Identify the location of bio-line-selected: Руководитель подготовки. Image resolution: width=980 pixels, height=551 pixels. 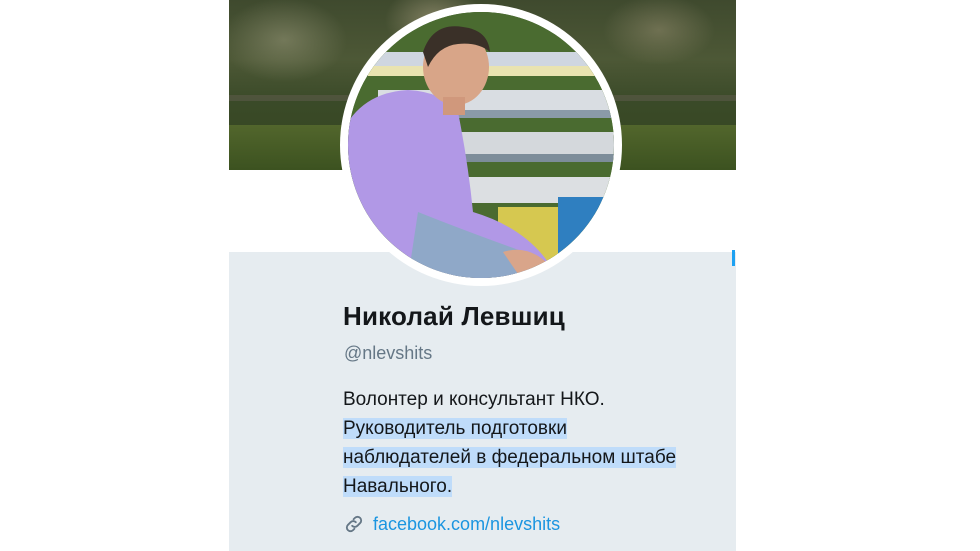
(455, 428).